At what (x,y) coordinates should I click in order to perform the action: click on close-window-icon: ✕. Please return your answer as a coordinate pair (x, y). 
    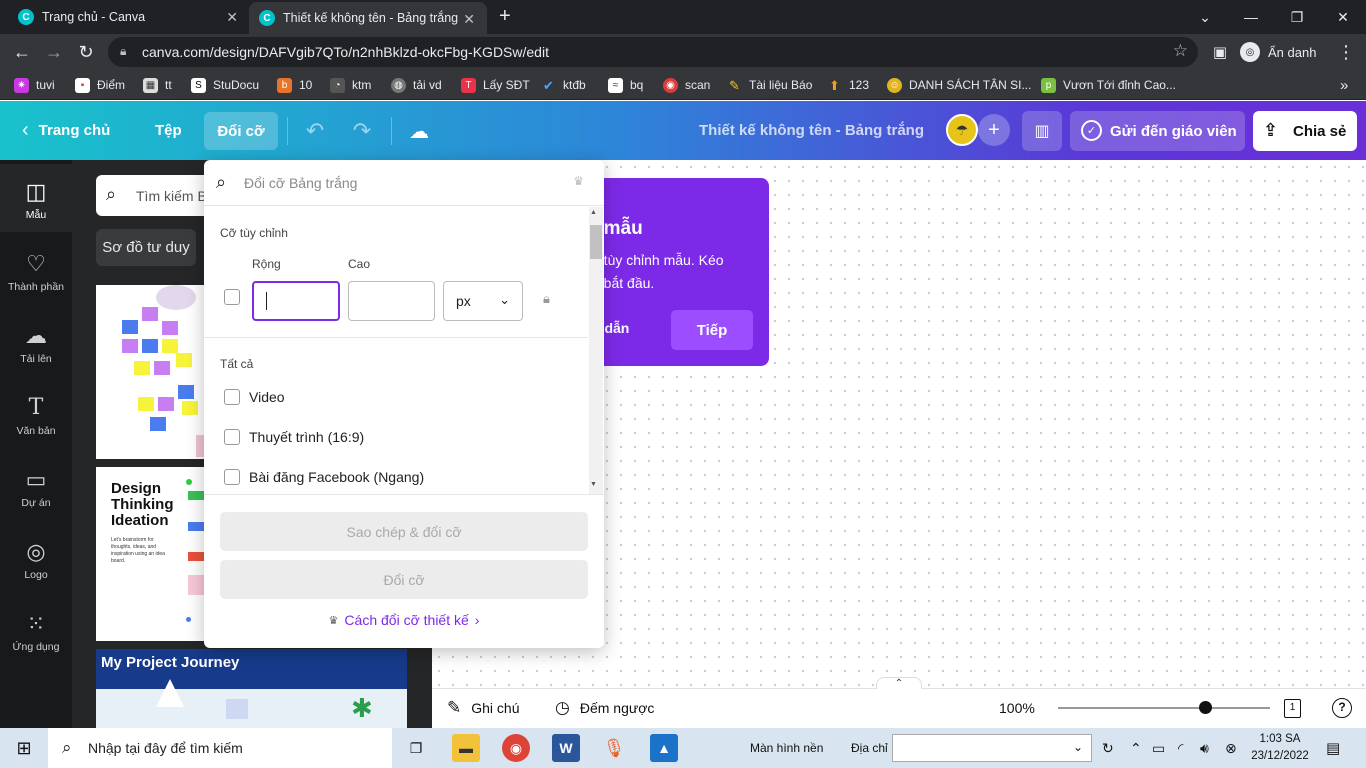
    Looking at the image, I should click on (1343, 17).